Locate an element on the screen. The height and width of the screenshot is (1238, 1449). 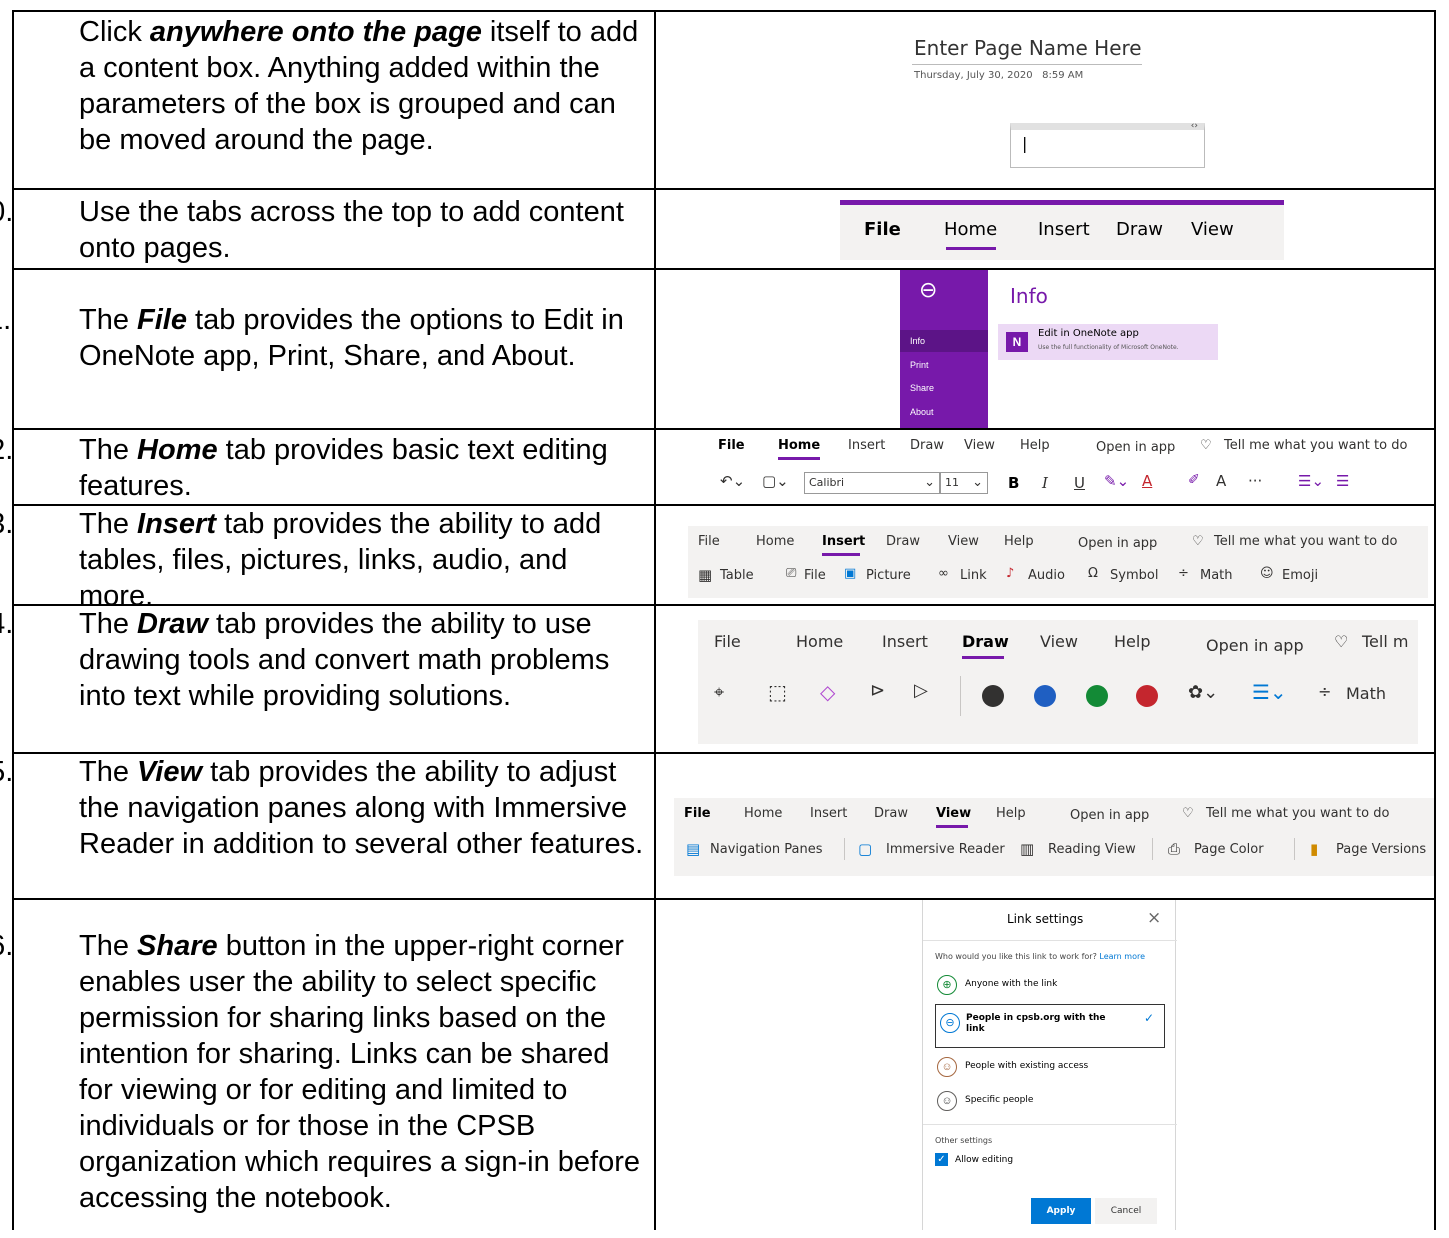
eraser-icon: ◇ is located at coordinates (827, 692).